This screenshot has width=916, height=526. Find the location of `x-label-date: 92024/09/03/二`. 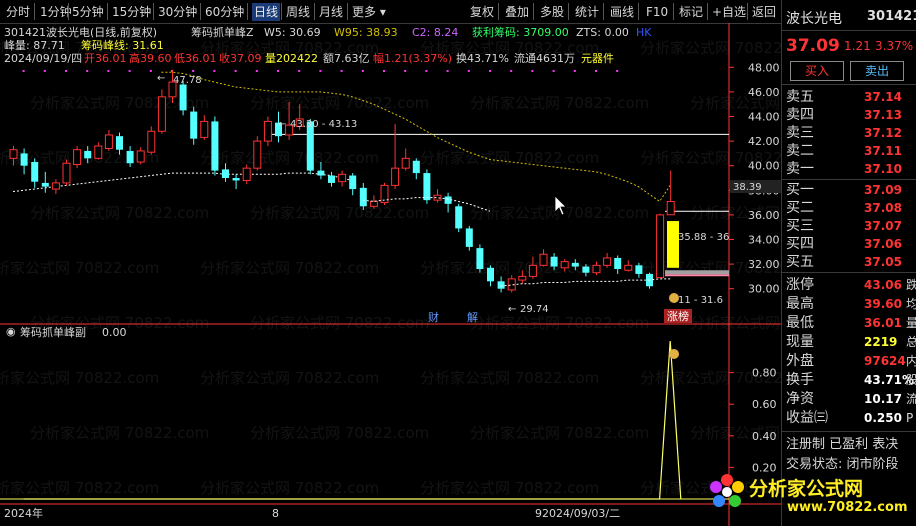

x-label-date: 92024/09/03/二 is located at coordinates (577, 513).